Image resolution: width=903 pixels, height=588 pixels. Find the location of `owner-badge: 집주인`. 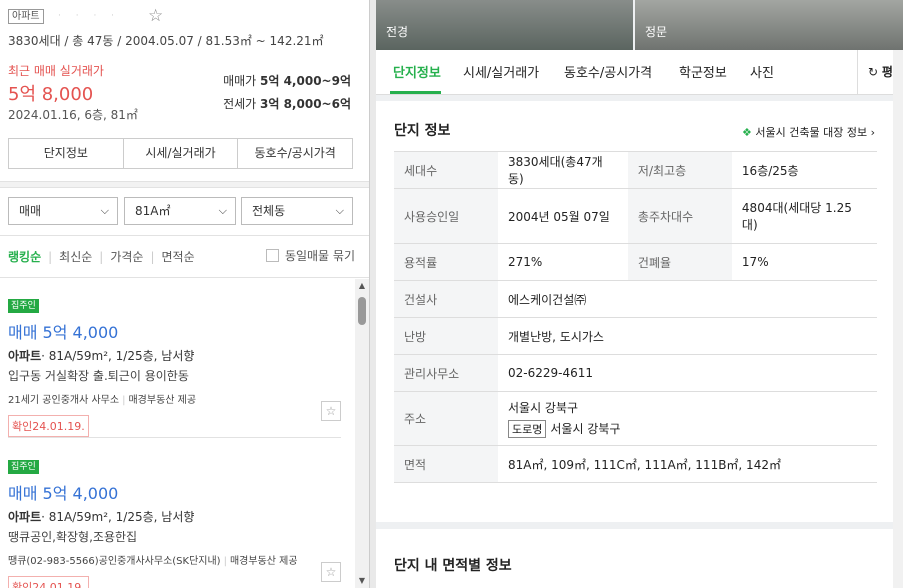

owner-badge: 집주인 is located at coordinates (23, 467).